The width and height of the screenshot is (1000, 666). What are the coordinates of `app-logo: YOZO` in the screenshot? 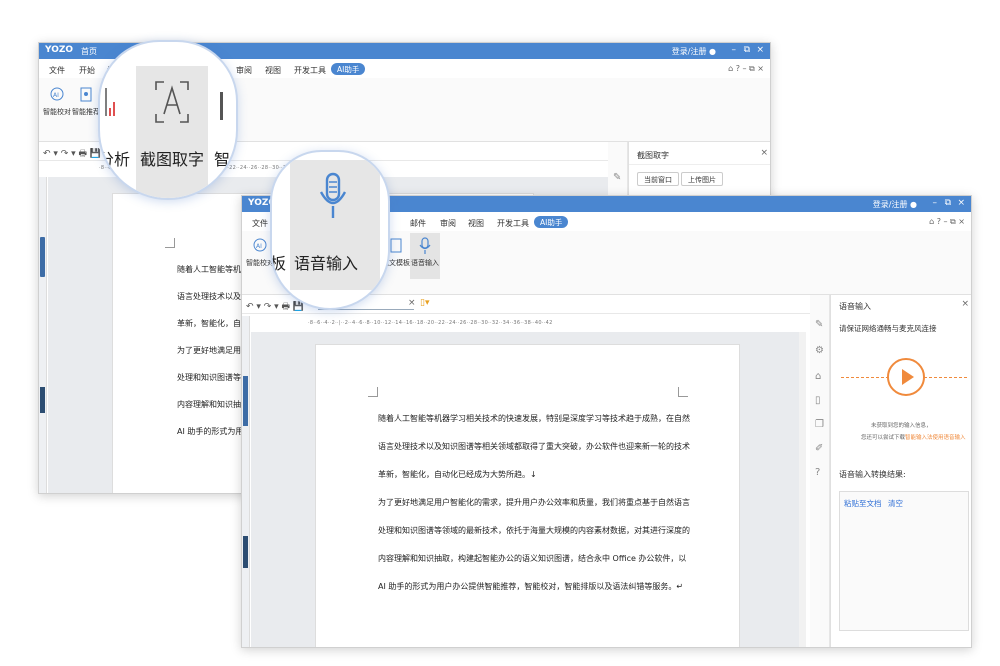 It's located at (59, 50).